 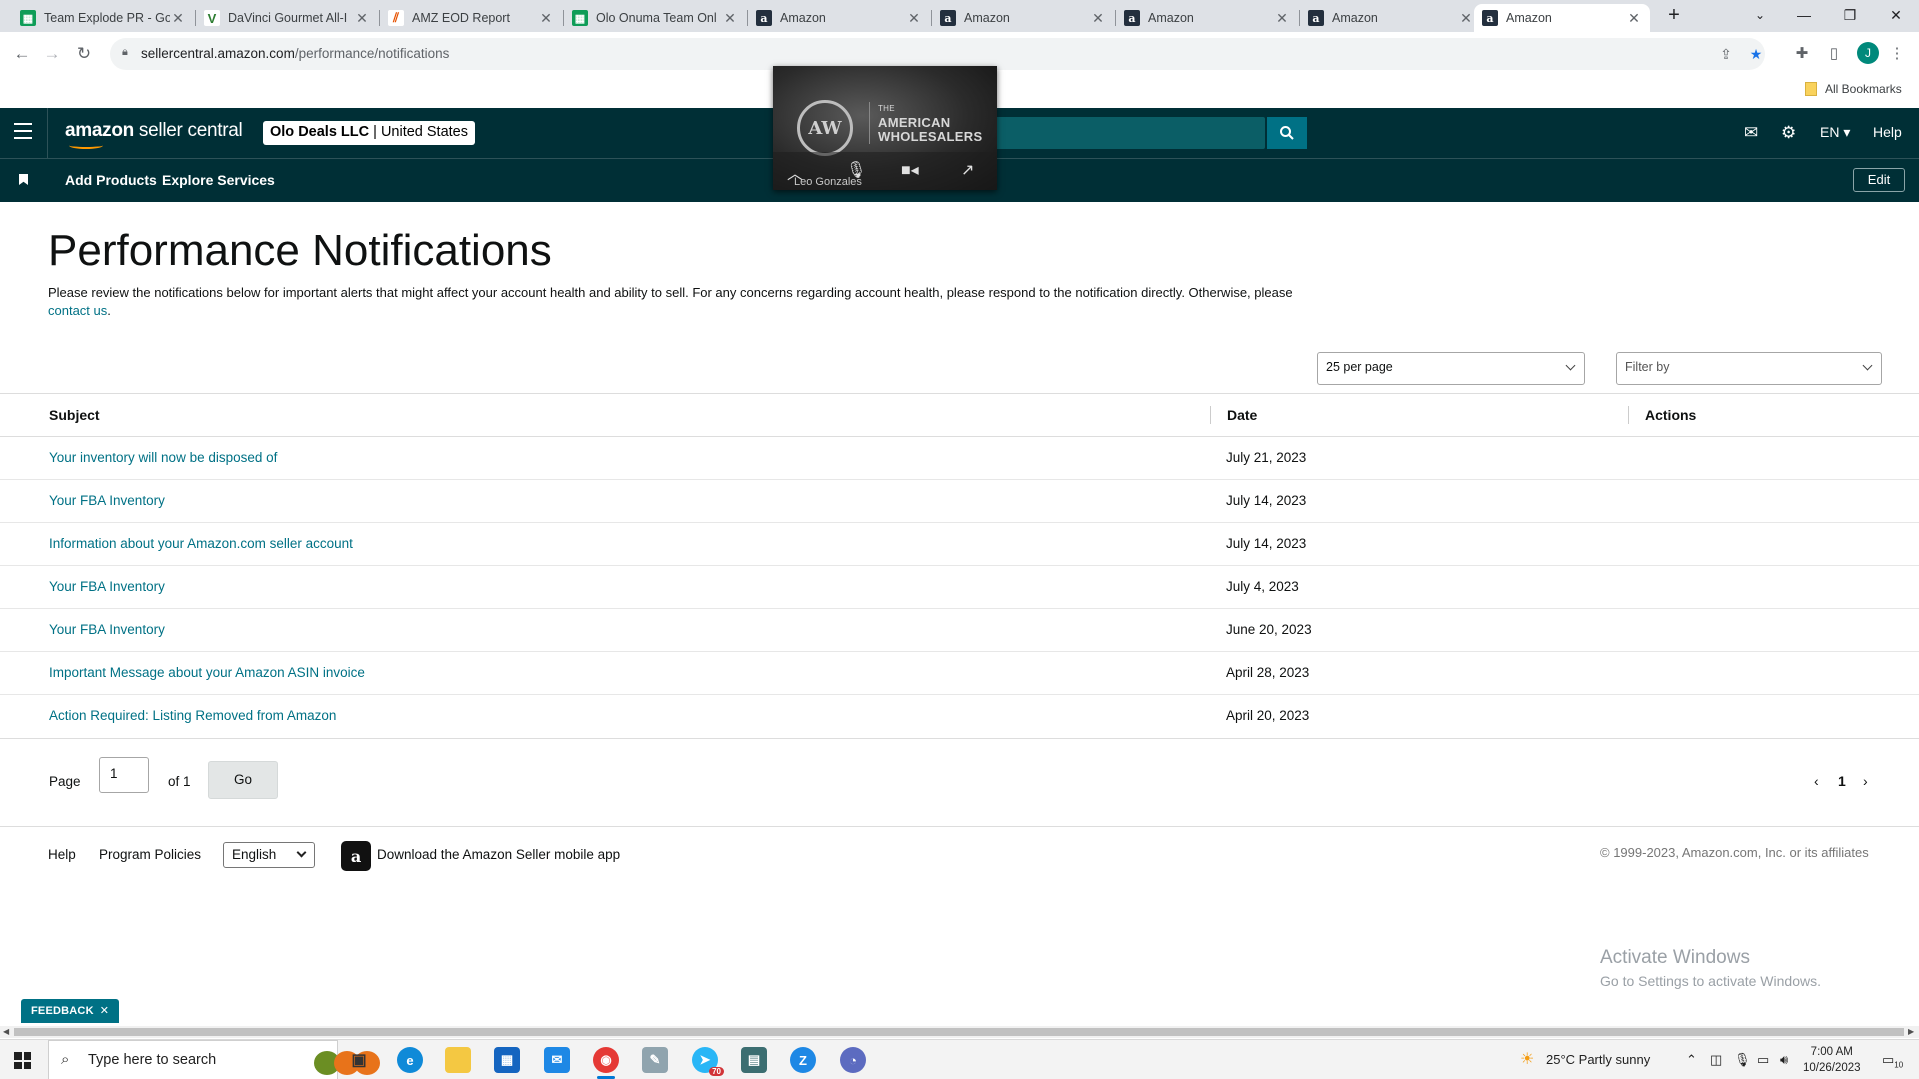 What do you see at coordinates (163, 457) in the screenshot?
I see `notification-subject-link: Your inventory will now be disposed of` at bounding box center [163, 457].